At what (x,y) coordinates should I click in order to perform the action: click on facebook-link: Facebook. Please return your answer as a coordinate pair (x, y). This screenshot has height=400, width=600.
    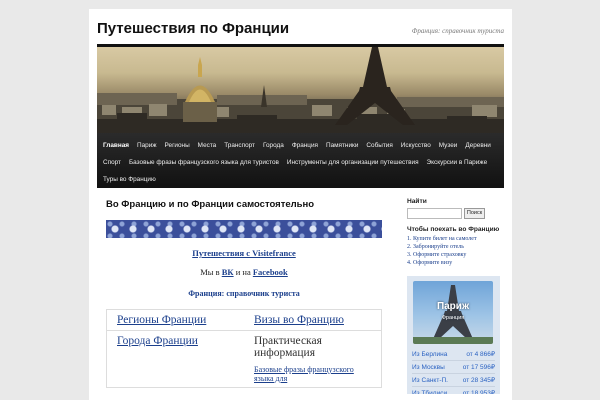
    Looking at the image, I should click on (270, 272).